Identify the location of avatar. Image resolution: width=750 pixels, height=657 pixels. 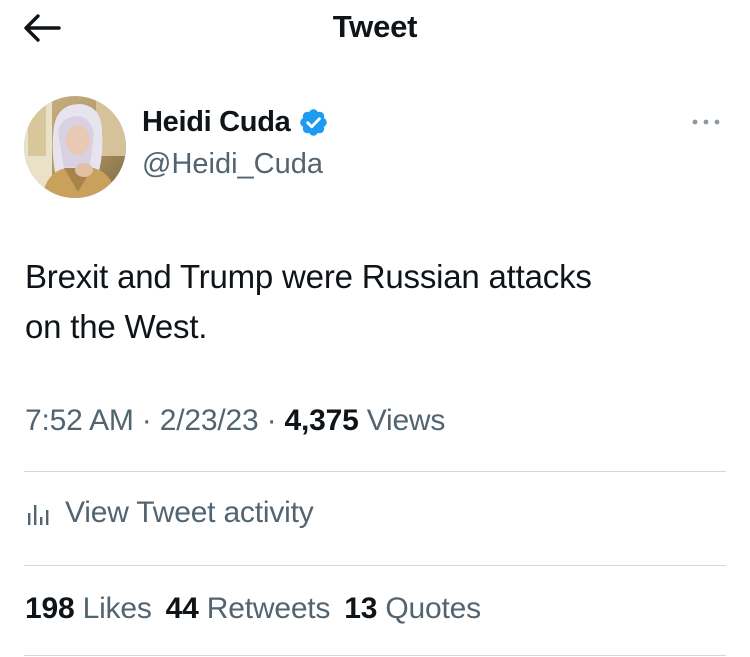
(75, 147).